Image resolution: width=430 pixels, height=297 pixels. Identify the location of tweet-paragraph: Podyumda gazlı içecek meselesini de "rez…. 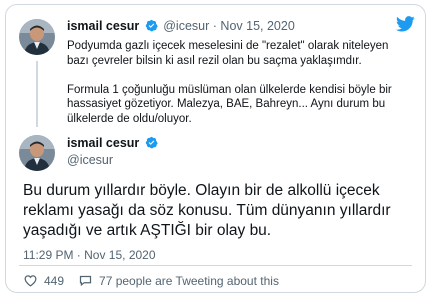
(228, 53).